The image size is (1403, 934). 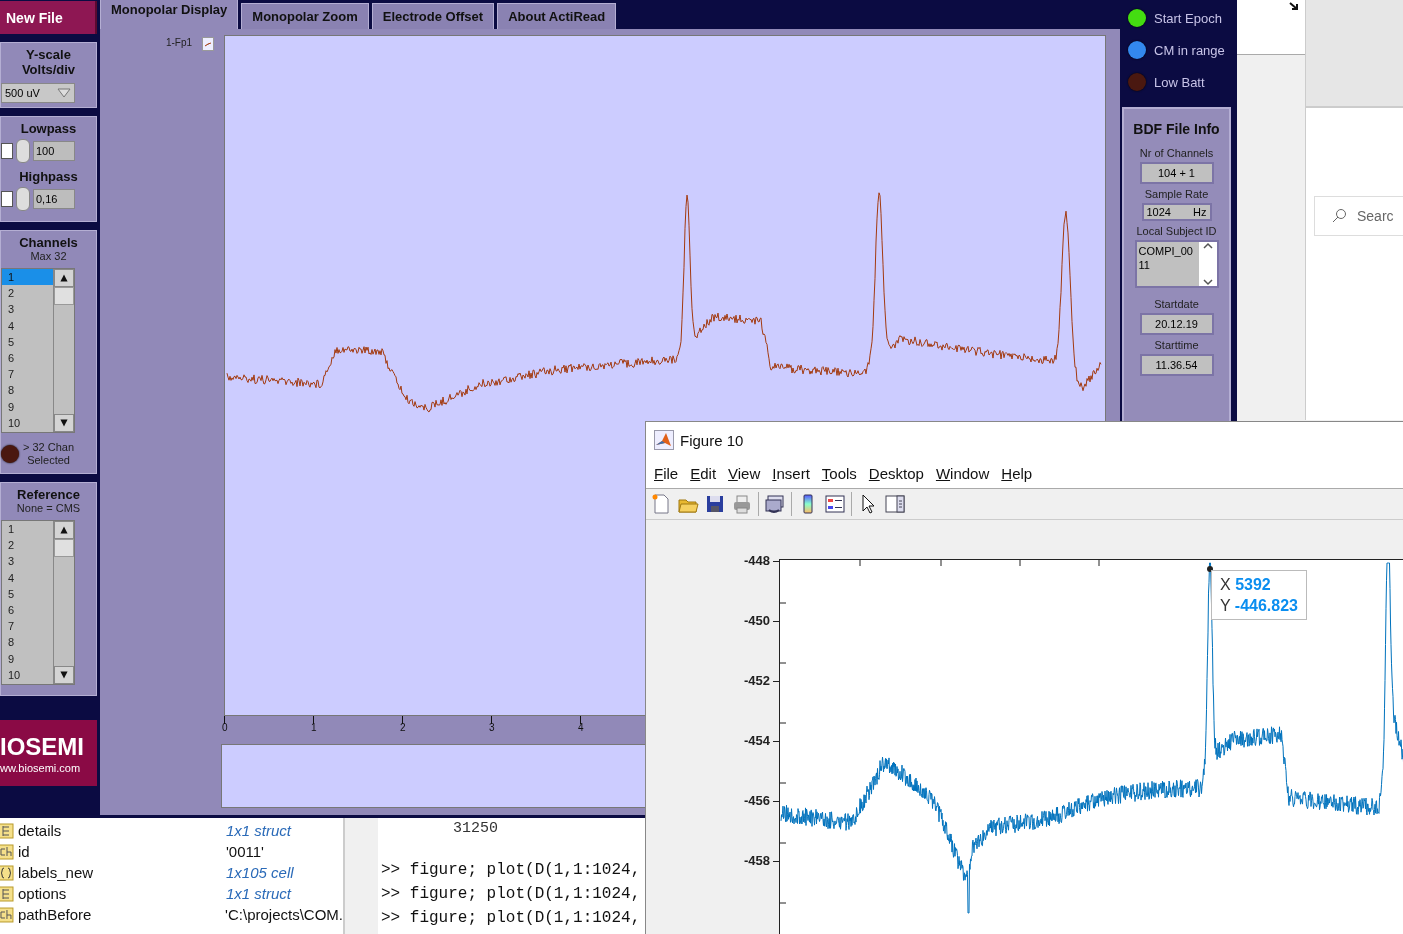 What do you see at coordinates (756, 801) in the screenshot?
I see `axis-tick-label: -456` at bounding box center [756, 801].